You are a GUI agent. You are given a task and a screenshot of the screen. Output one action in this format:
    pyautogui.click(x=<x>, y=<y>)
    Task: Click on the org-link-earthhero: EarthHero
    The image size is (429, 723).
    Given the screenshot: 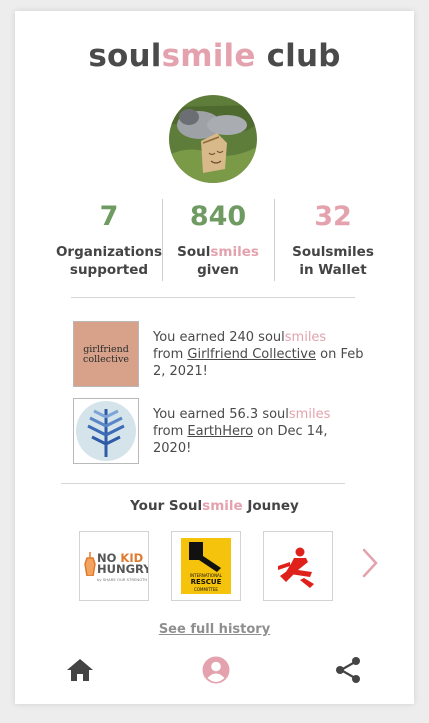 What is the action you would take?
    pyautogui.click(x=220, y=431)
    